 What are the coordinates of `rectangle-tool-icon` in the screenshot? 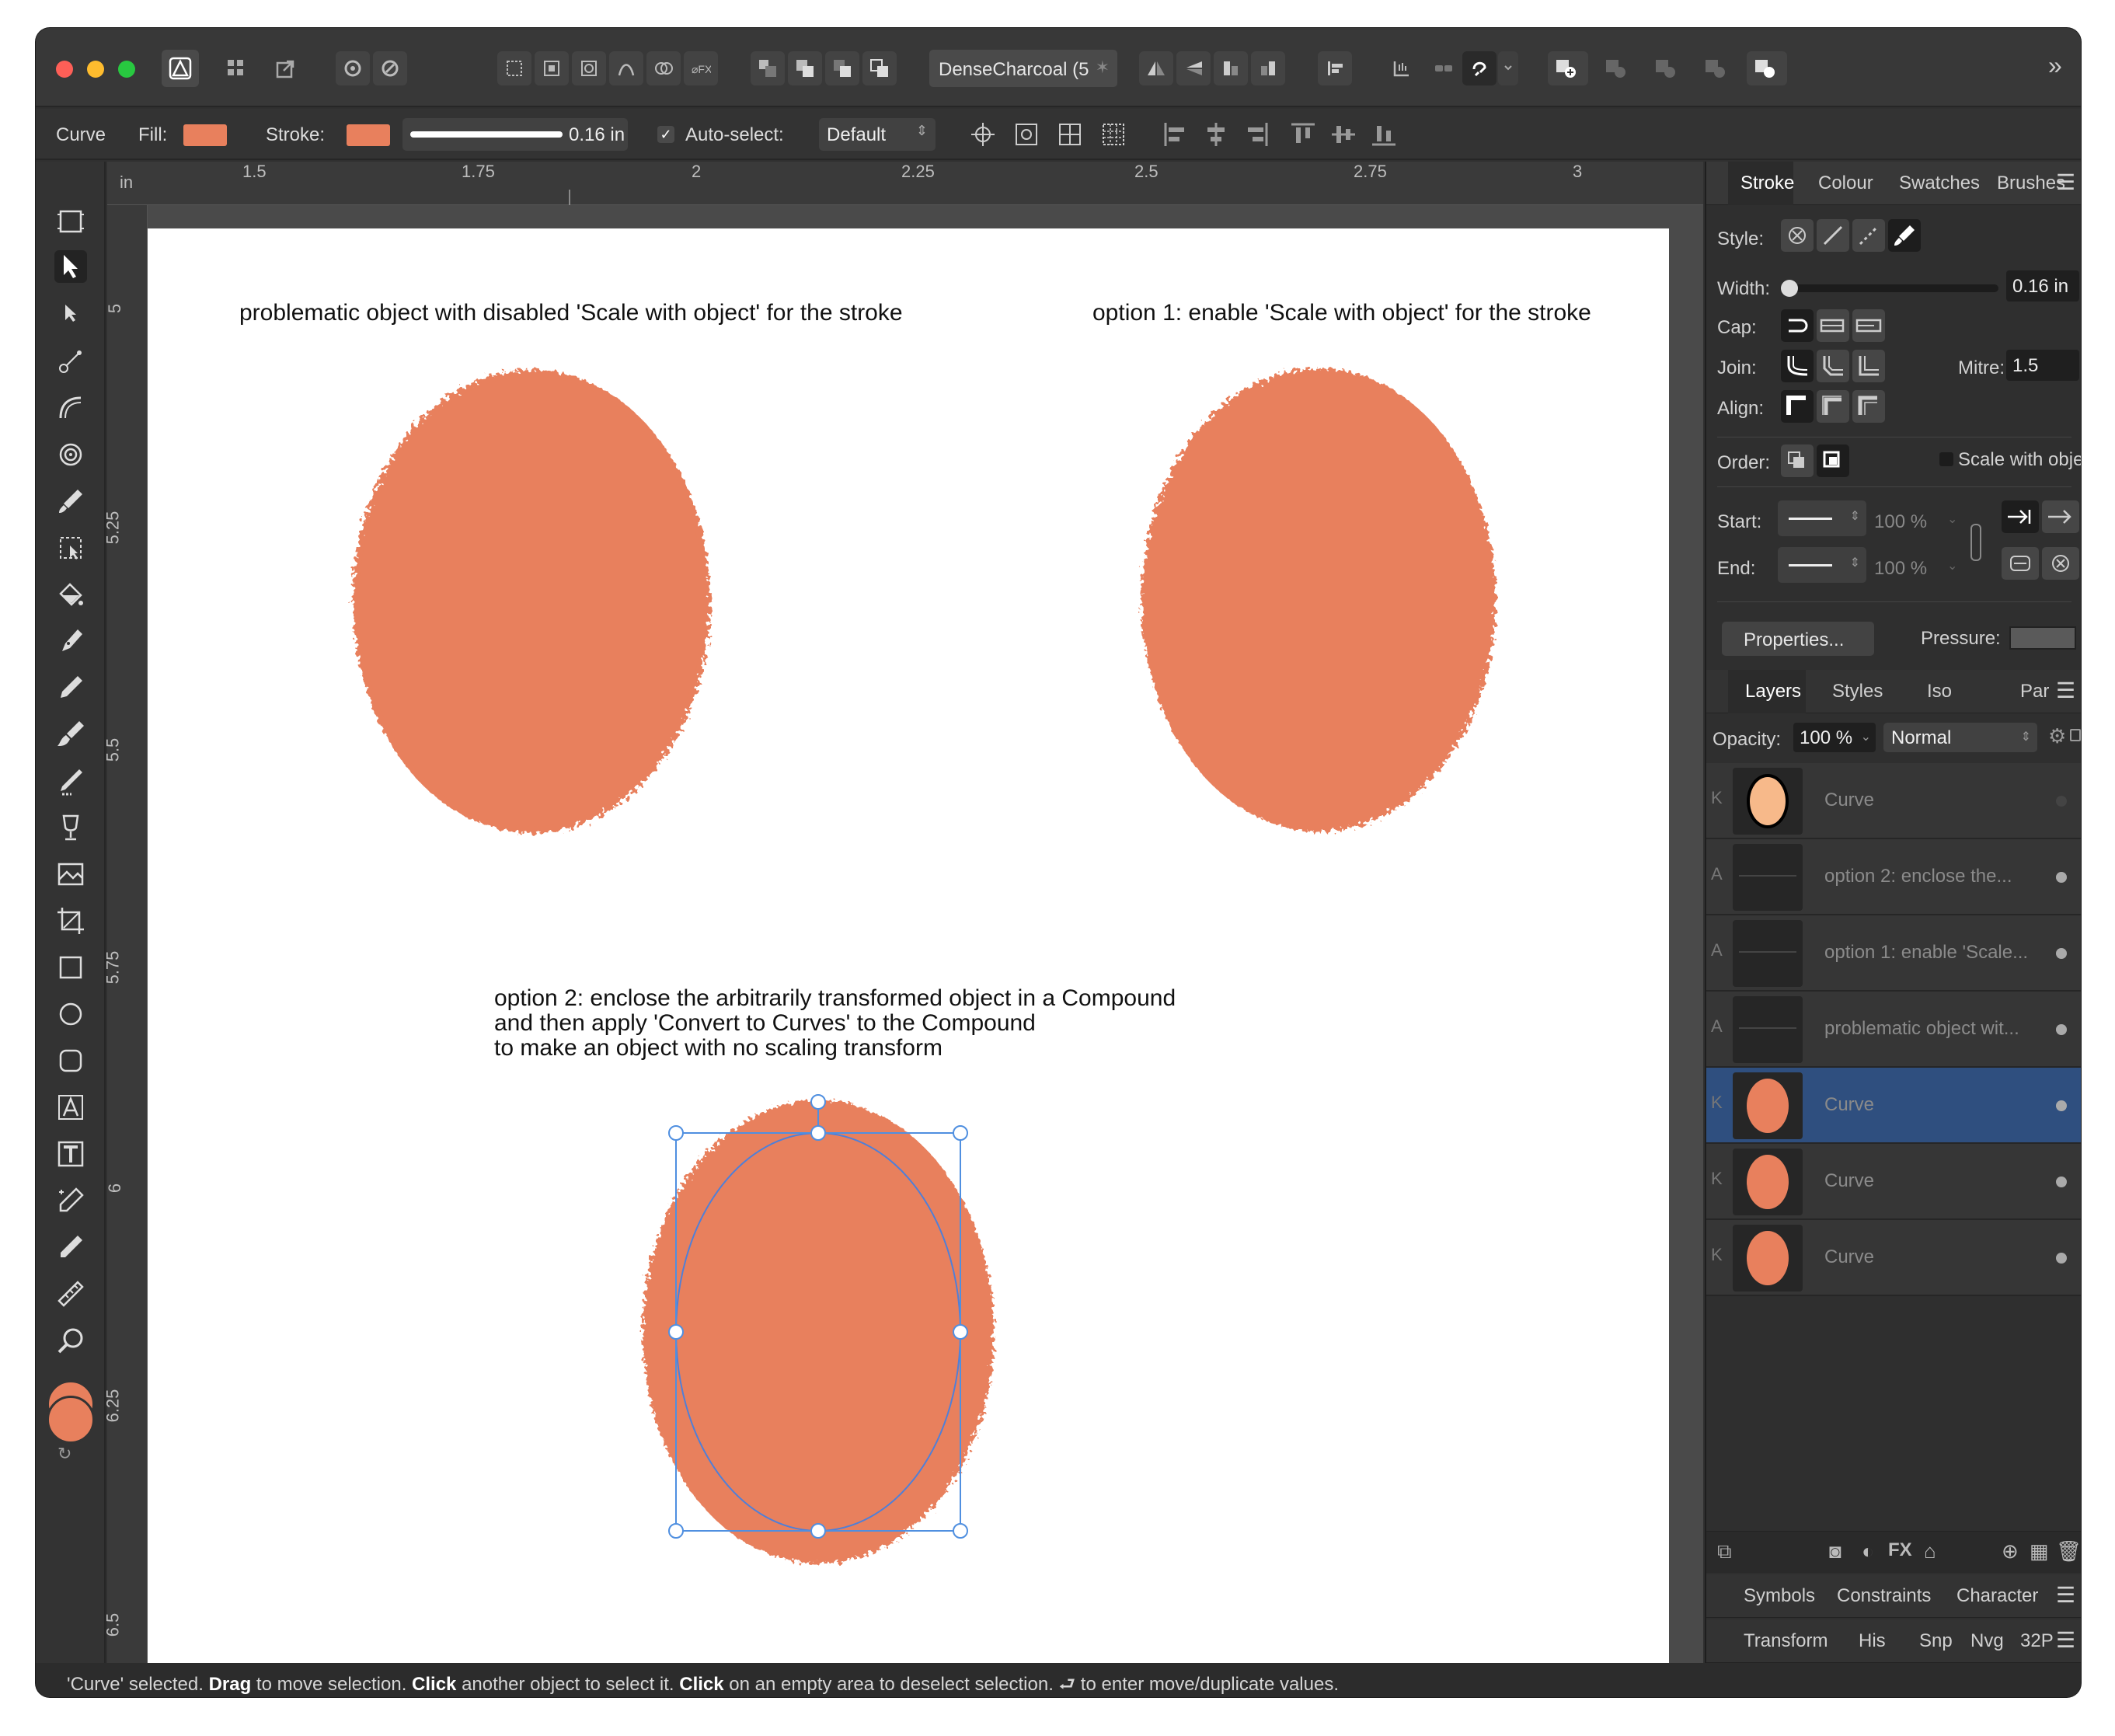 It's located at (70, 967).